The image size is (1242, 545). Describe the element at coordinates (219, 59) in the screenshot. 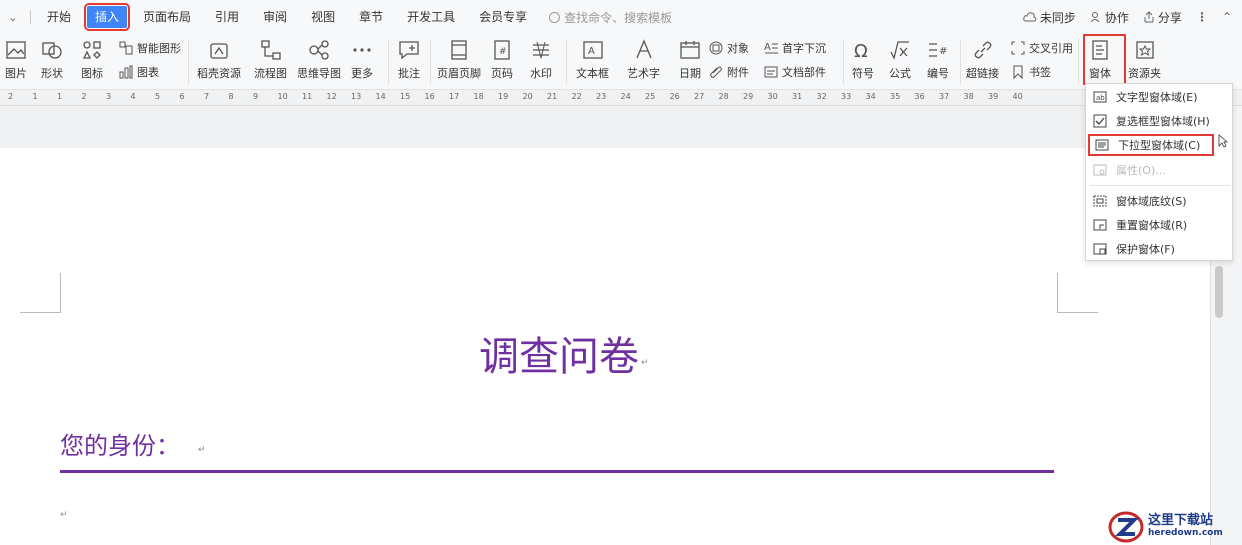

I see `shell-resource-button: 稻壳资源` at that location.